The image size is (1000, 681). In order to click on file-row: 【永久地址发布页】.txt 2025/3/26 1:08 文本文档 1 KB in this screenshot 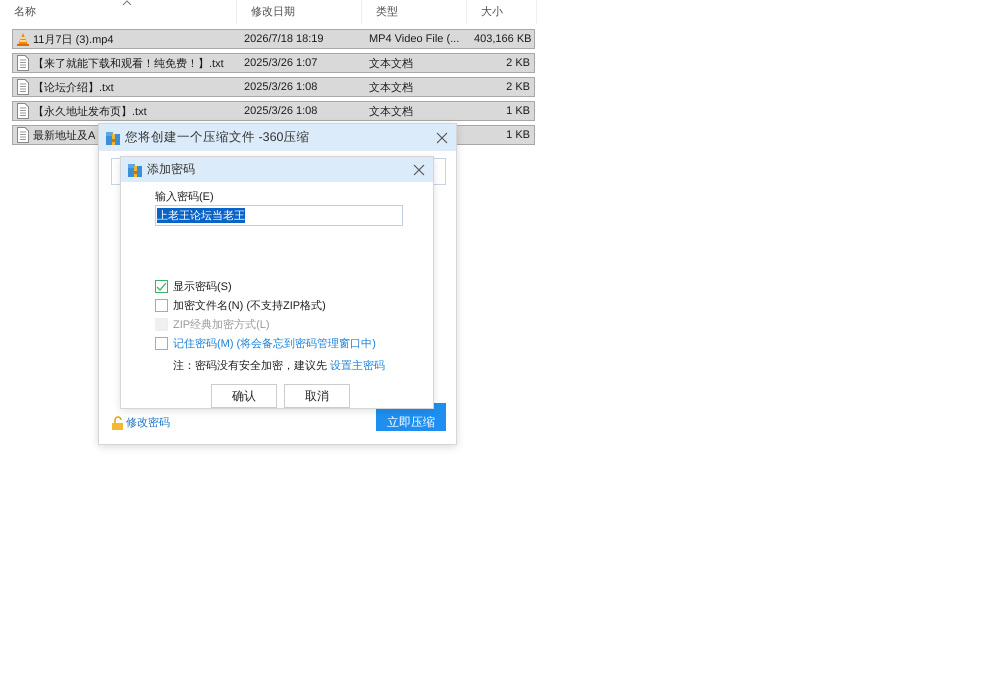, I will do `click(273, 111)`.